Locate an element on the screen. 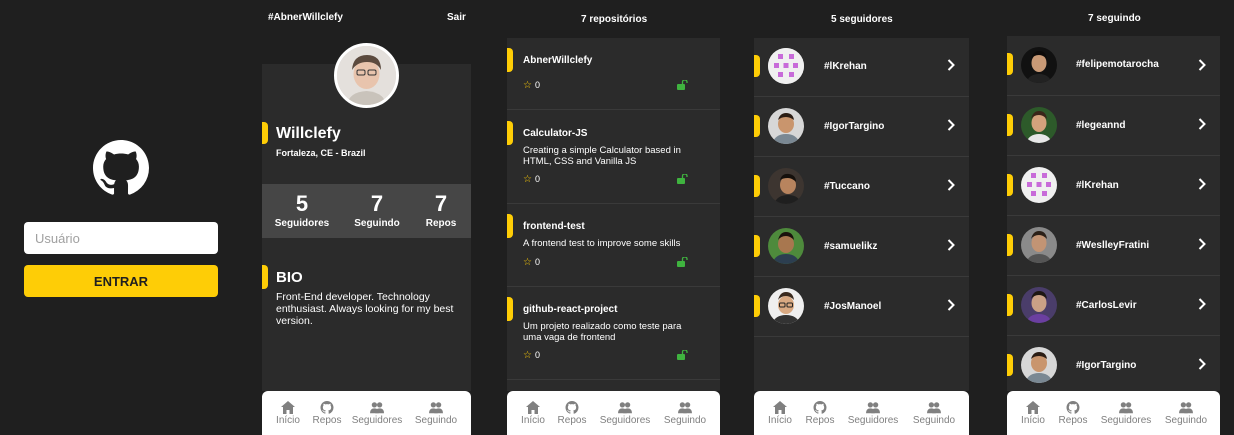 Image resolution: width=1234 pixels, height=435 pixels. repo-stars: ☆ 0 is located at coordinates (531, 179).